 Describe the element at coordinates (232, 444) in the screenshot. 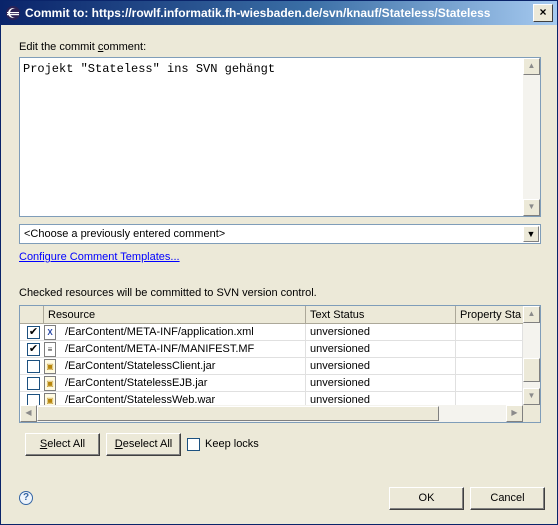

I see `keep-locks-label: Keep locks` at that location.